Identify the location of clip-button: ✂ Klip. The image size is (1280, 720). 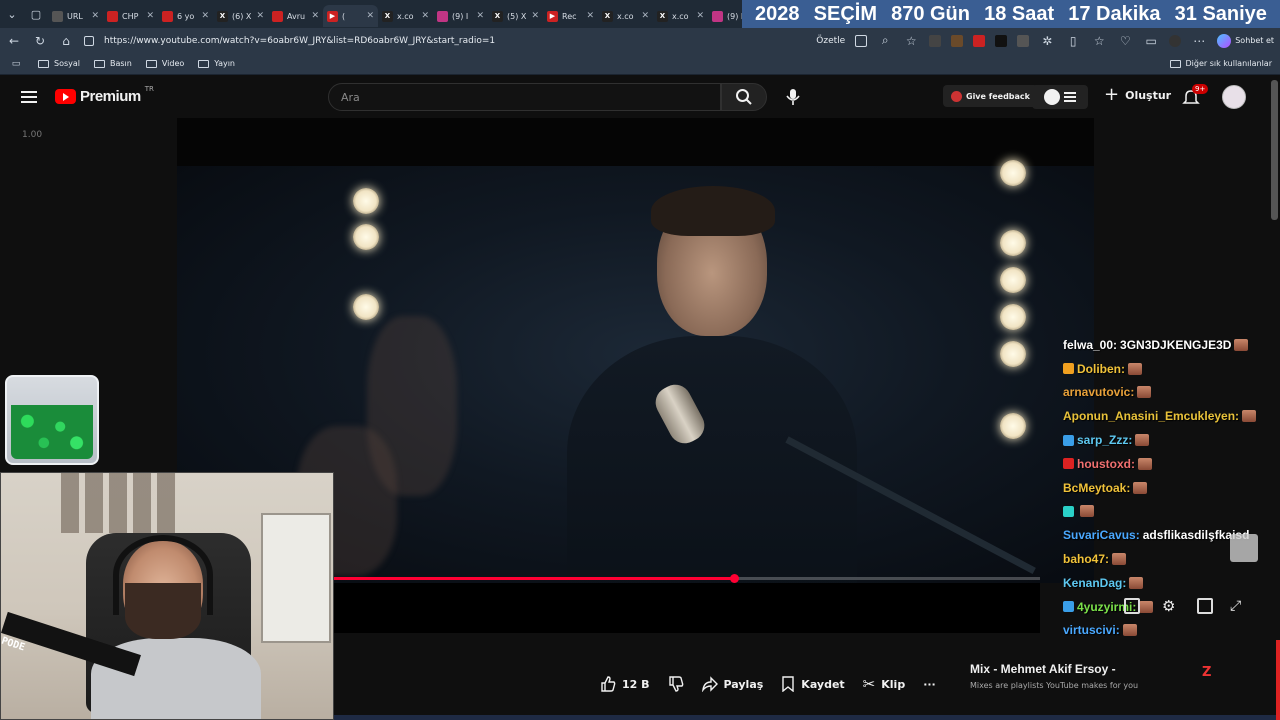
(884, 684).